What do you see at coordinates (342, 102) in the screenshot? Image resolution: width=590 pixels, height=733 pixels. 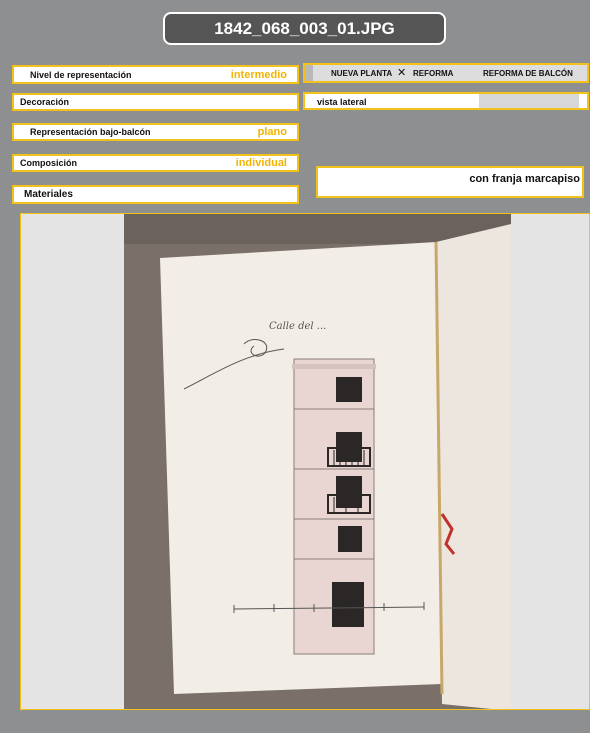 I see `vista-label: vista lateral` at bounding box center [342, 102].